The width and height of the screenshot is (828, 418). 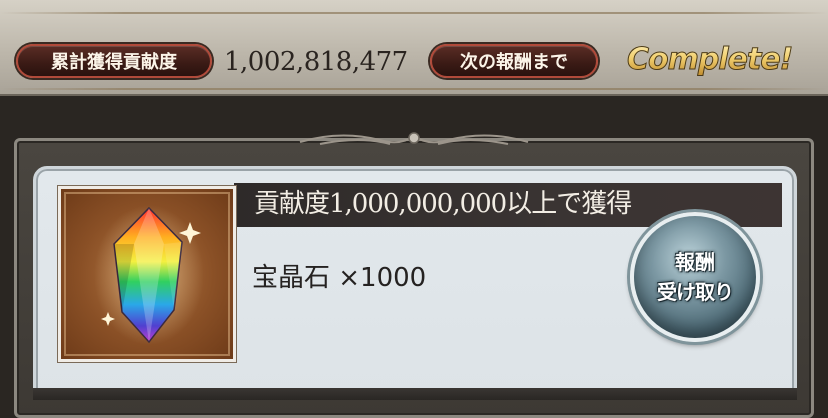 What do you see at coordinates (695, 277) in the screenshot?
I see `claim-reward-button: 報酬 受け取り` at bounding box center [695, 277].